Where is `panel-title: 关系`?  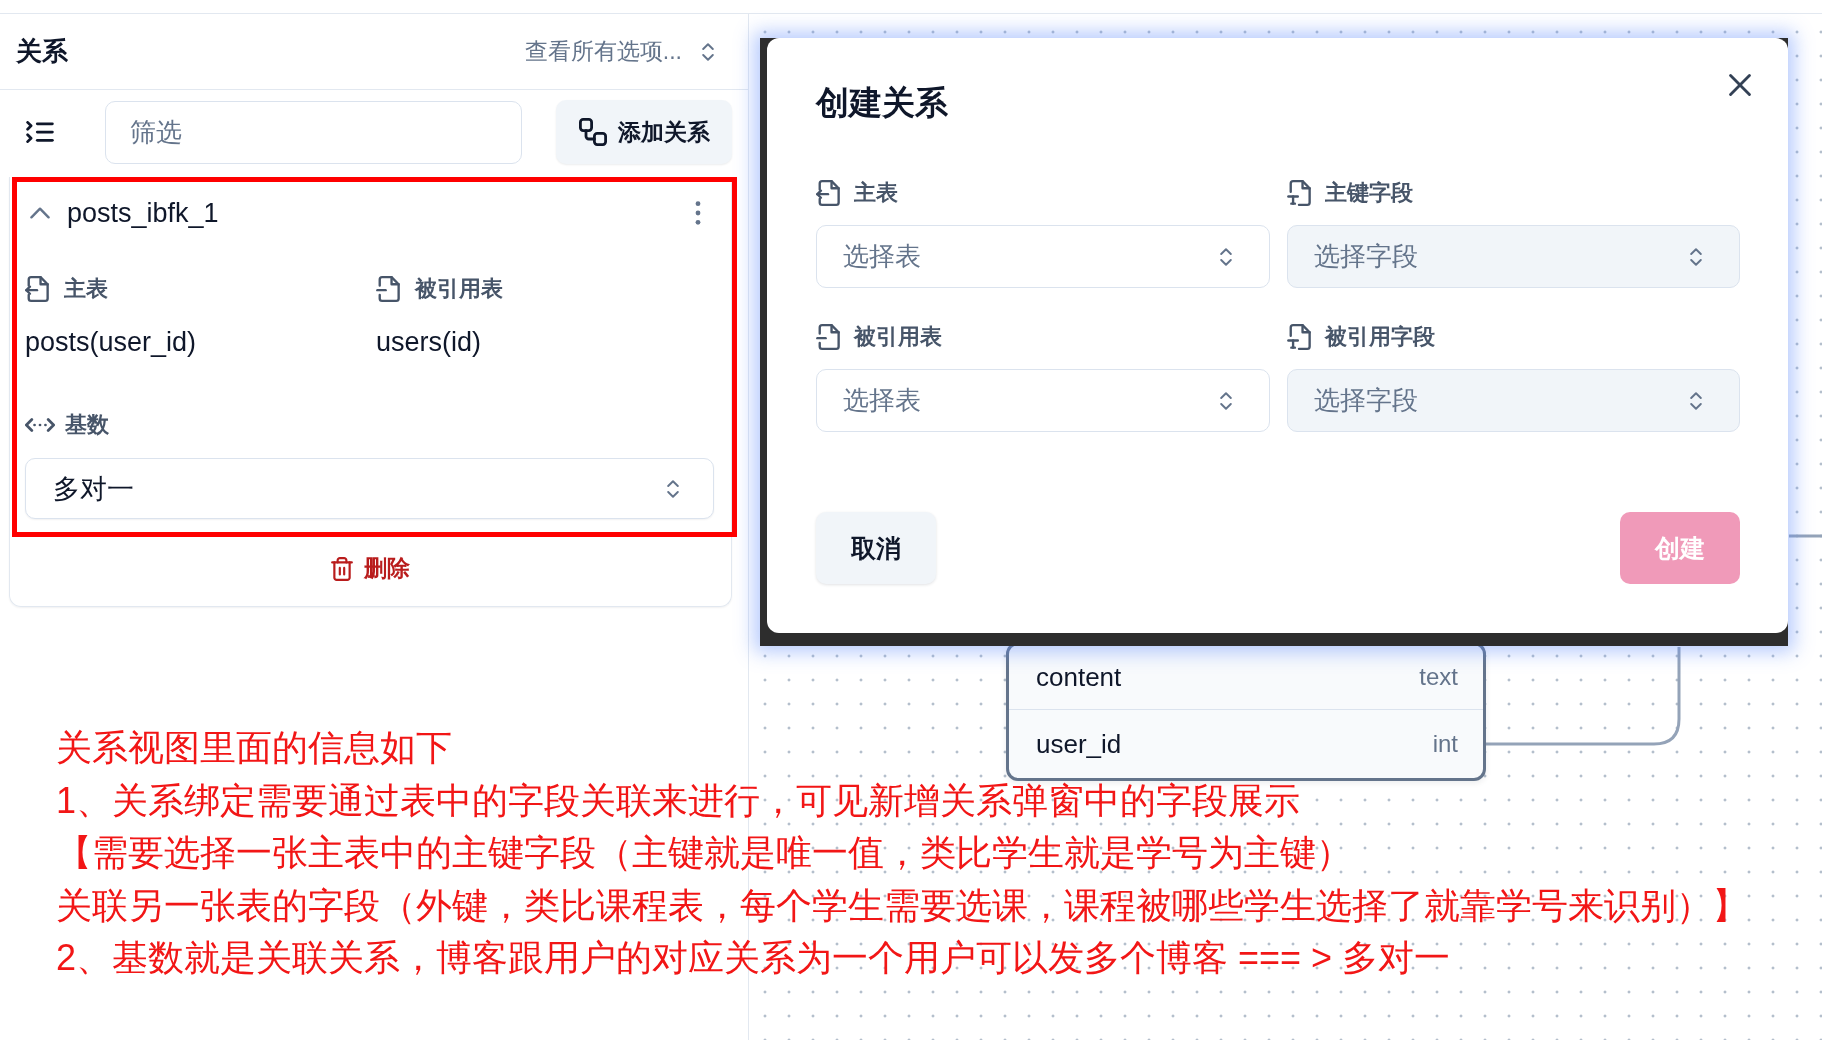
panel-title: 关系 is located at coordinates (42, 51).